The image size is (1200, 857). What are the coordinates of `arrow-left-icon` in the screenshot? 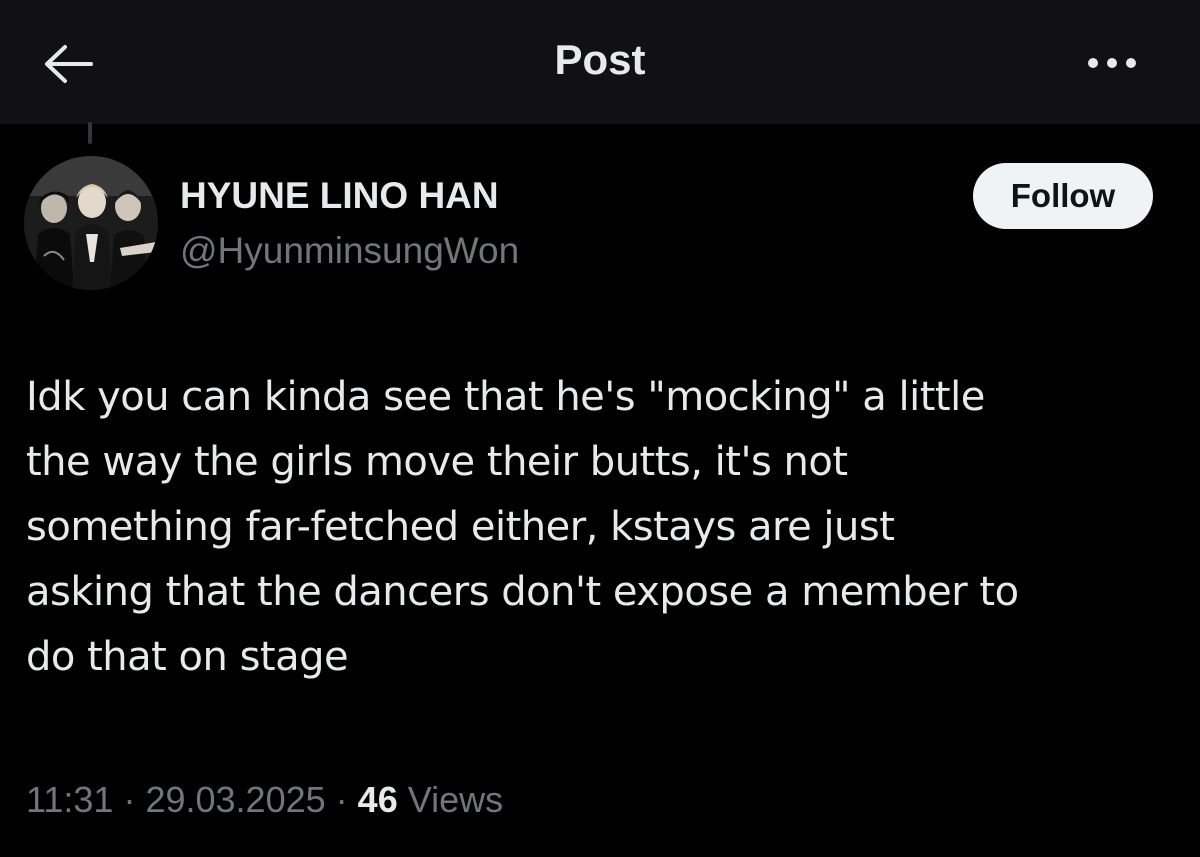 It's located at (69, 64).